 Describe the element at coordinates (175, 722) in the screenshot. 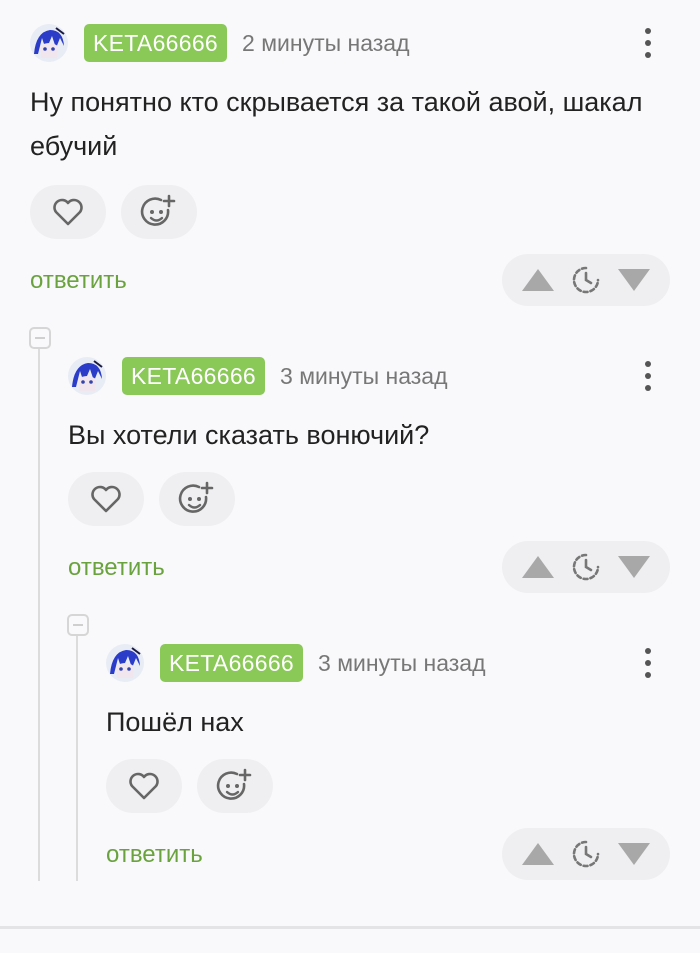

I see `comment-text: Пошёл нах` at that location.